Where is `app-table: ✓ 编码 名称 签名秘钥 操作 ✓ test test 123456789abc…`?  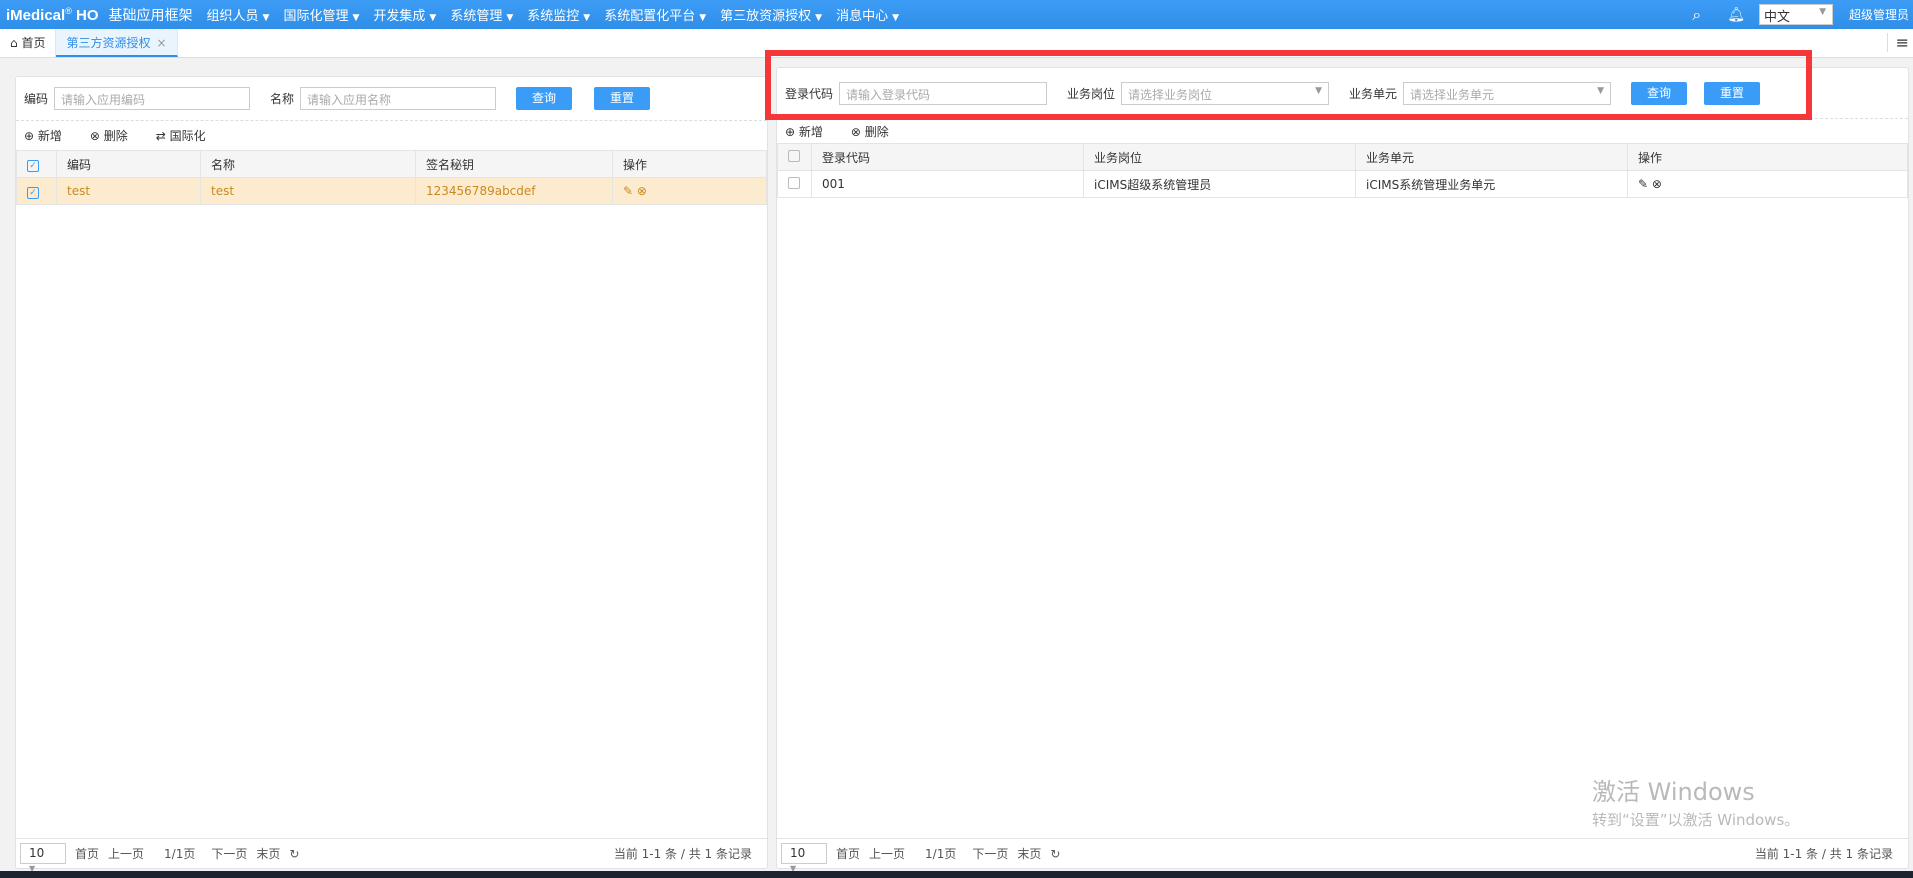
app-table: ✓ 编码 名称 签名秘钥 操作 ✓ test test 123456789abc… is located at coordinates (391, 177).